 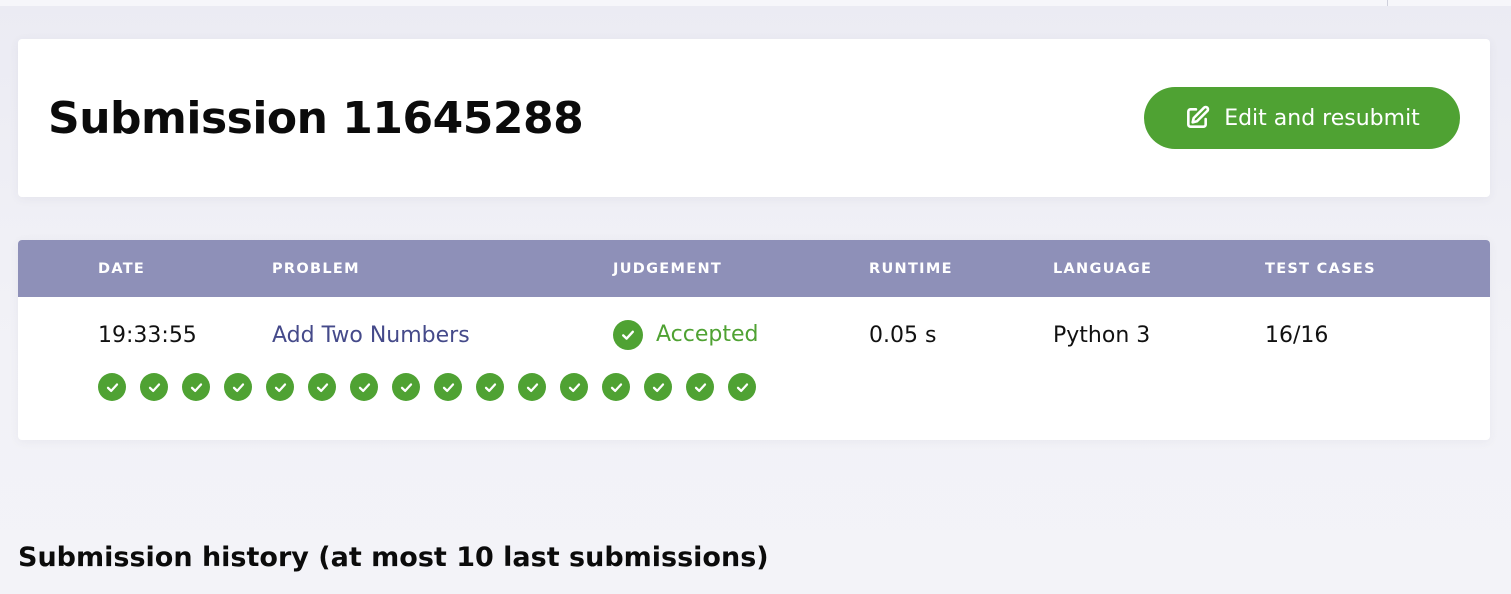 I want to click on judgement-status: Accepted, so click(x=707, y=334).